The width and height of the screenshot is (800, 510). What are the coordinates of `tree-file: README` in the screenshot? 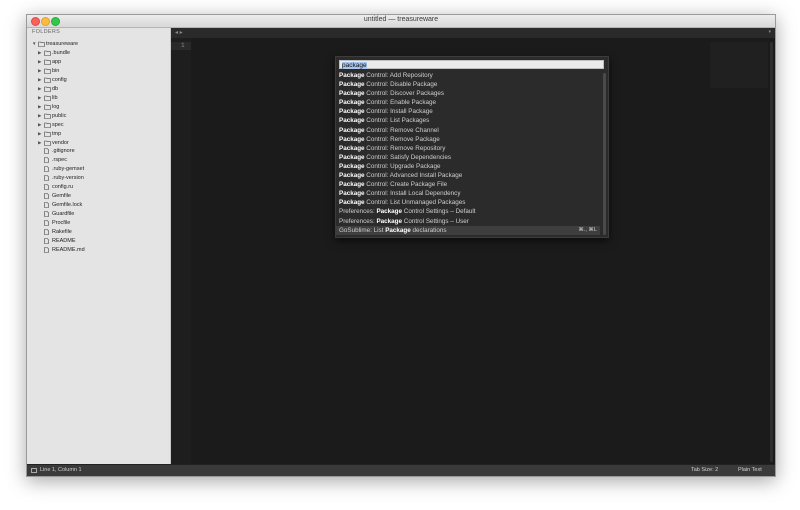 It's located at (60, 241).